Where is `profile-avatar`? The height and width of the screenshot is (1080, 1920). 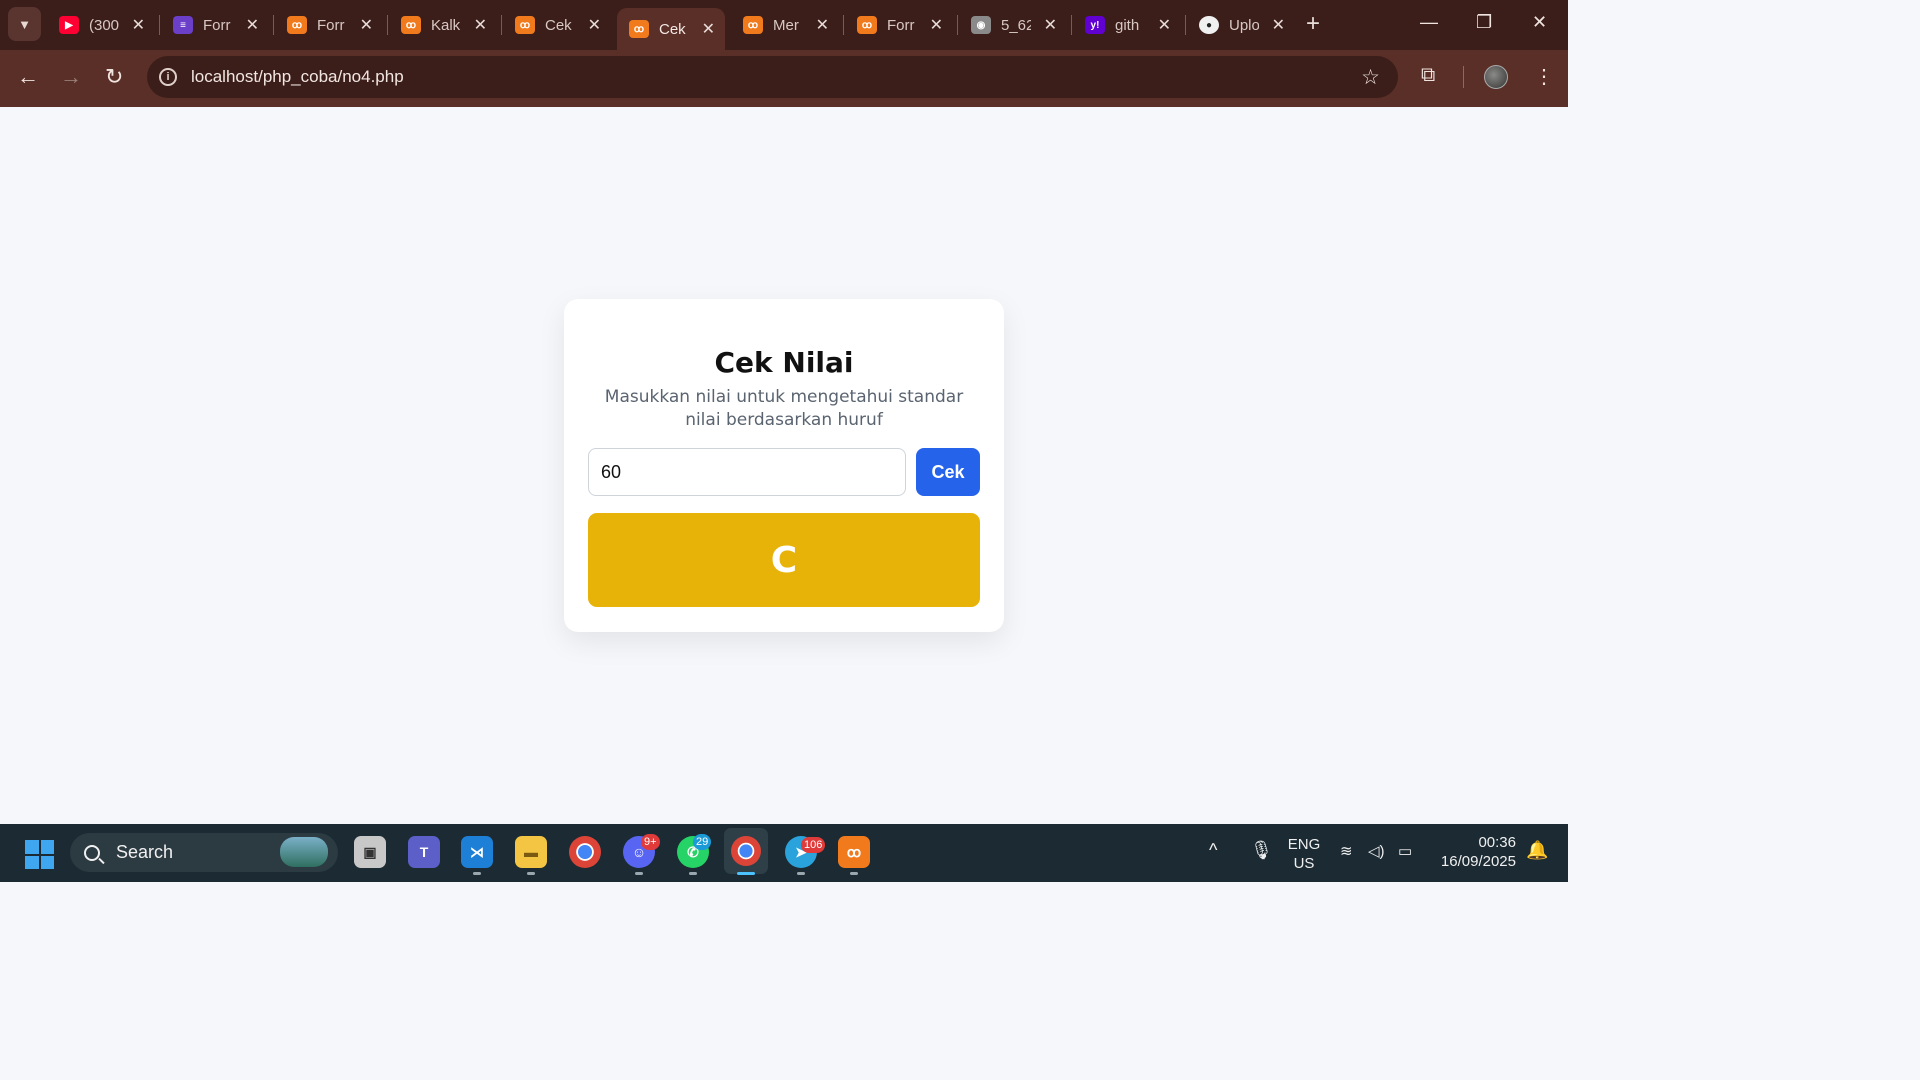
profile-avatar is located at coordinates (1496, 77).